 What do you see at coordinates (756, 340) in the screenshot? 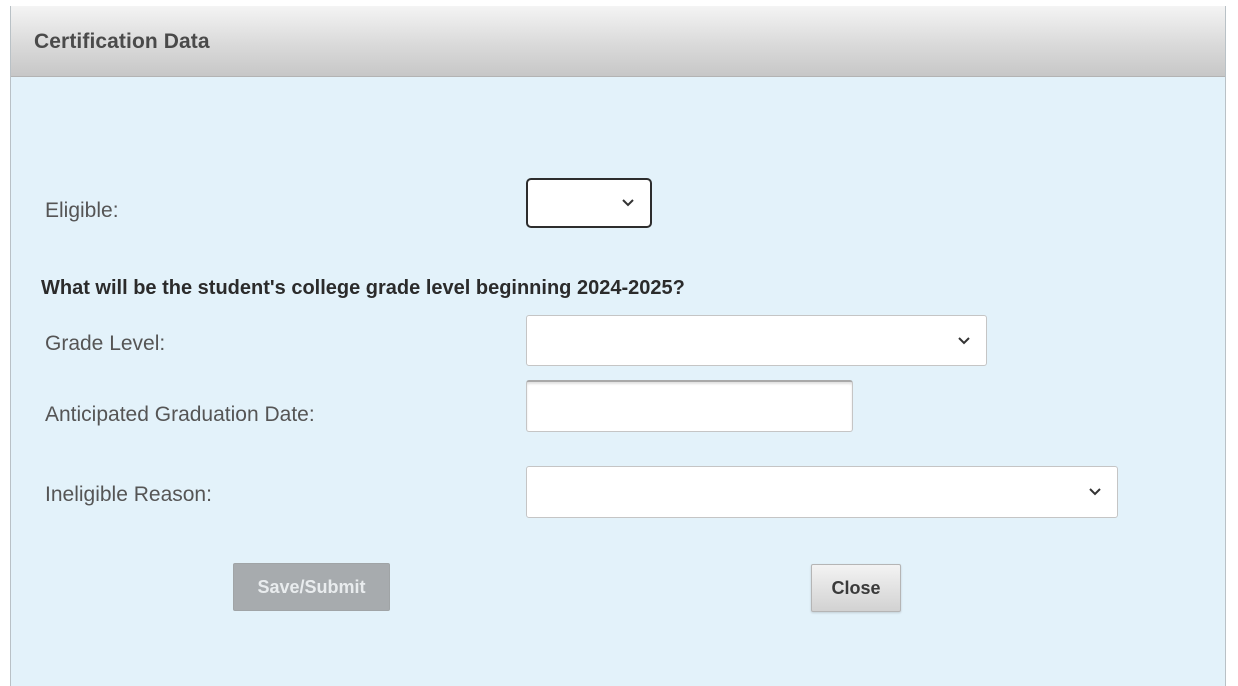
I see `grade-level-select` at bounding box center [756, 340].